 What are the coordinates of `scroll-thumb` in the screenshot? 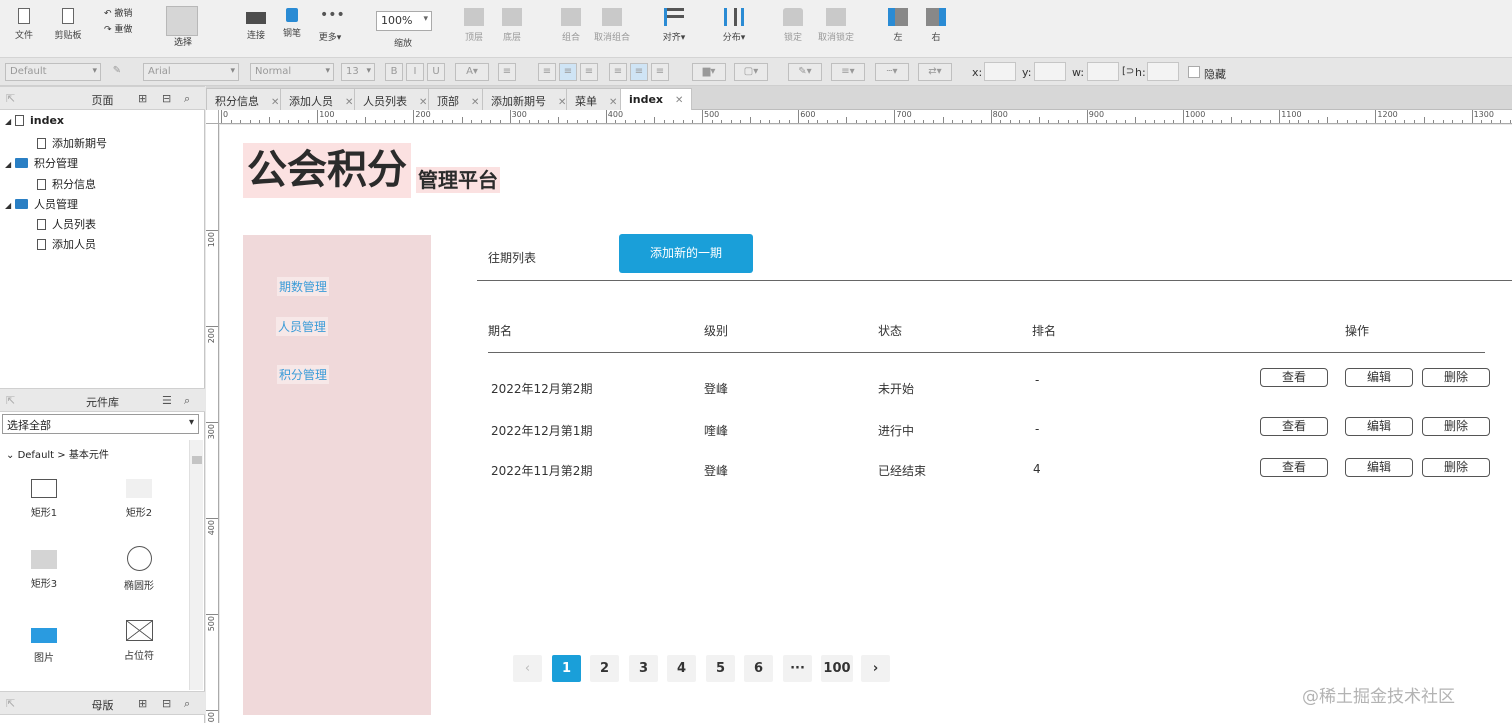 It's located at (197, 460).